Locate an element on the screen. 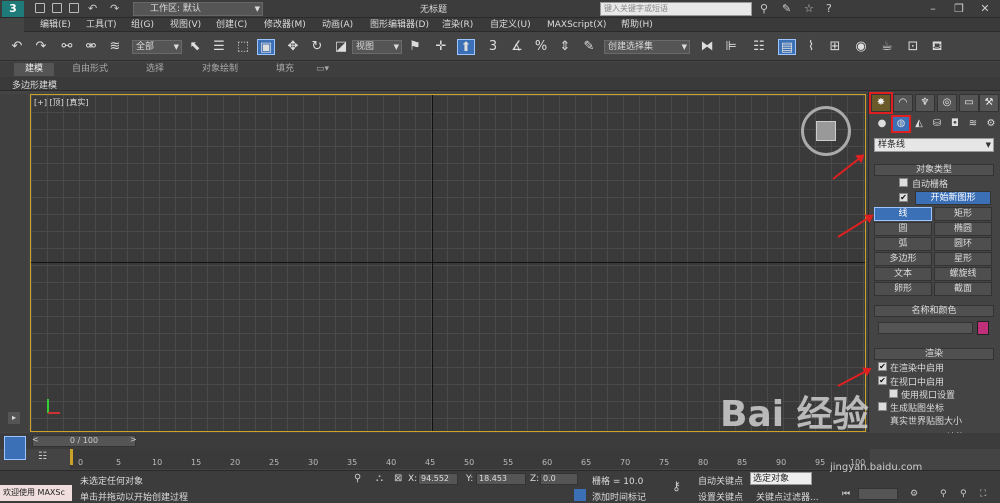 This screenshot has width=1000, height=503. lights-icon: ◭ is located at coordinates (919, 124).